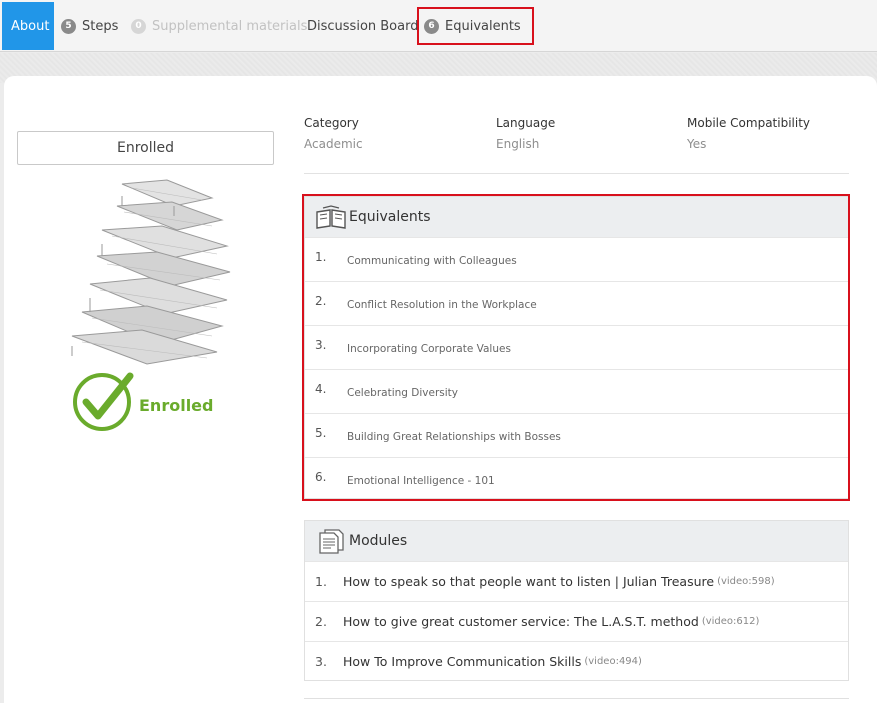  I want to click on tab-label: Discussion Board, so click(363, 26).